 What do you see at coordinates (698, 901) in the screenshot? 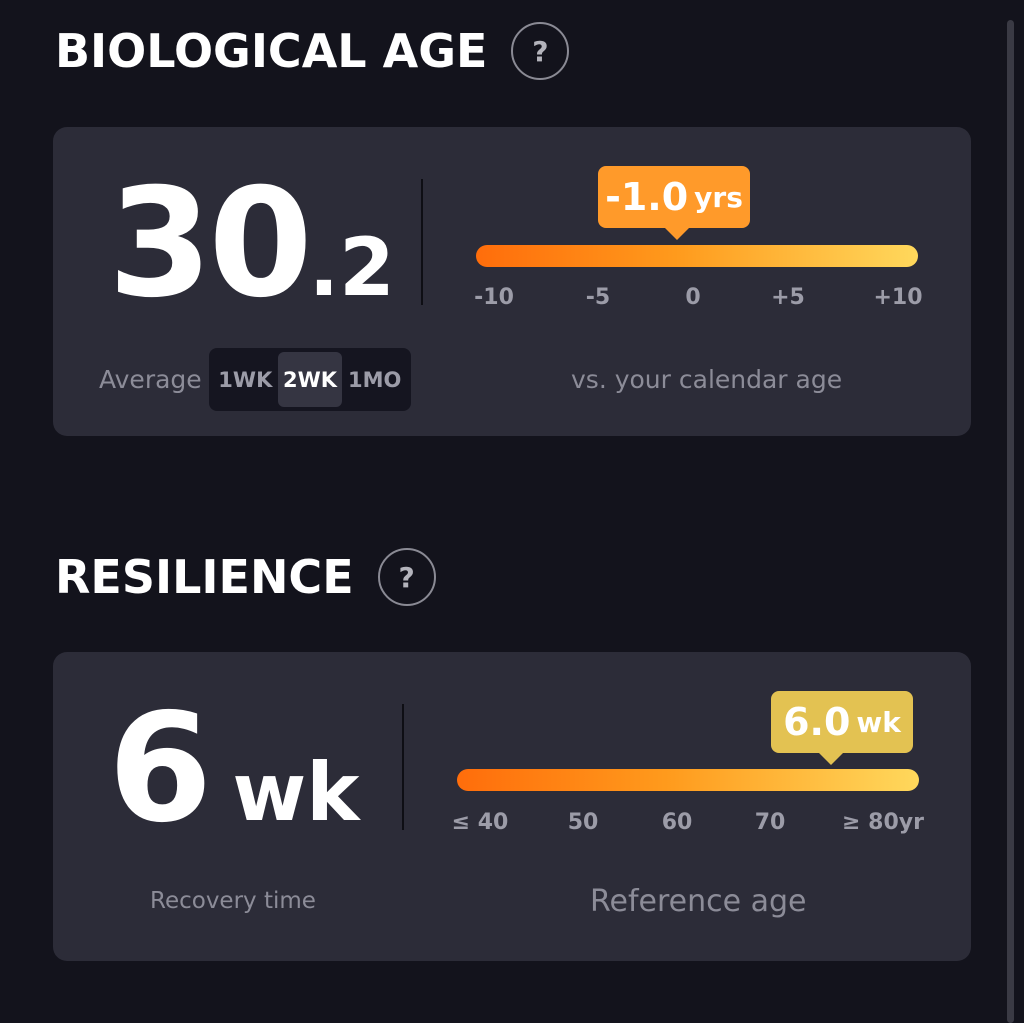
I see `reference-age-caption: Reference age` at bounding box center [698, 901].